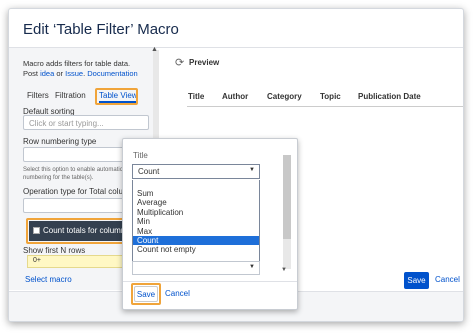 This screenshot has width=474, height=333. Describe the element at coordinates (389, 96) in the screenshot. I see `column-header: Publication Date` at that location.